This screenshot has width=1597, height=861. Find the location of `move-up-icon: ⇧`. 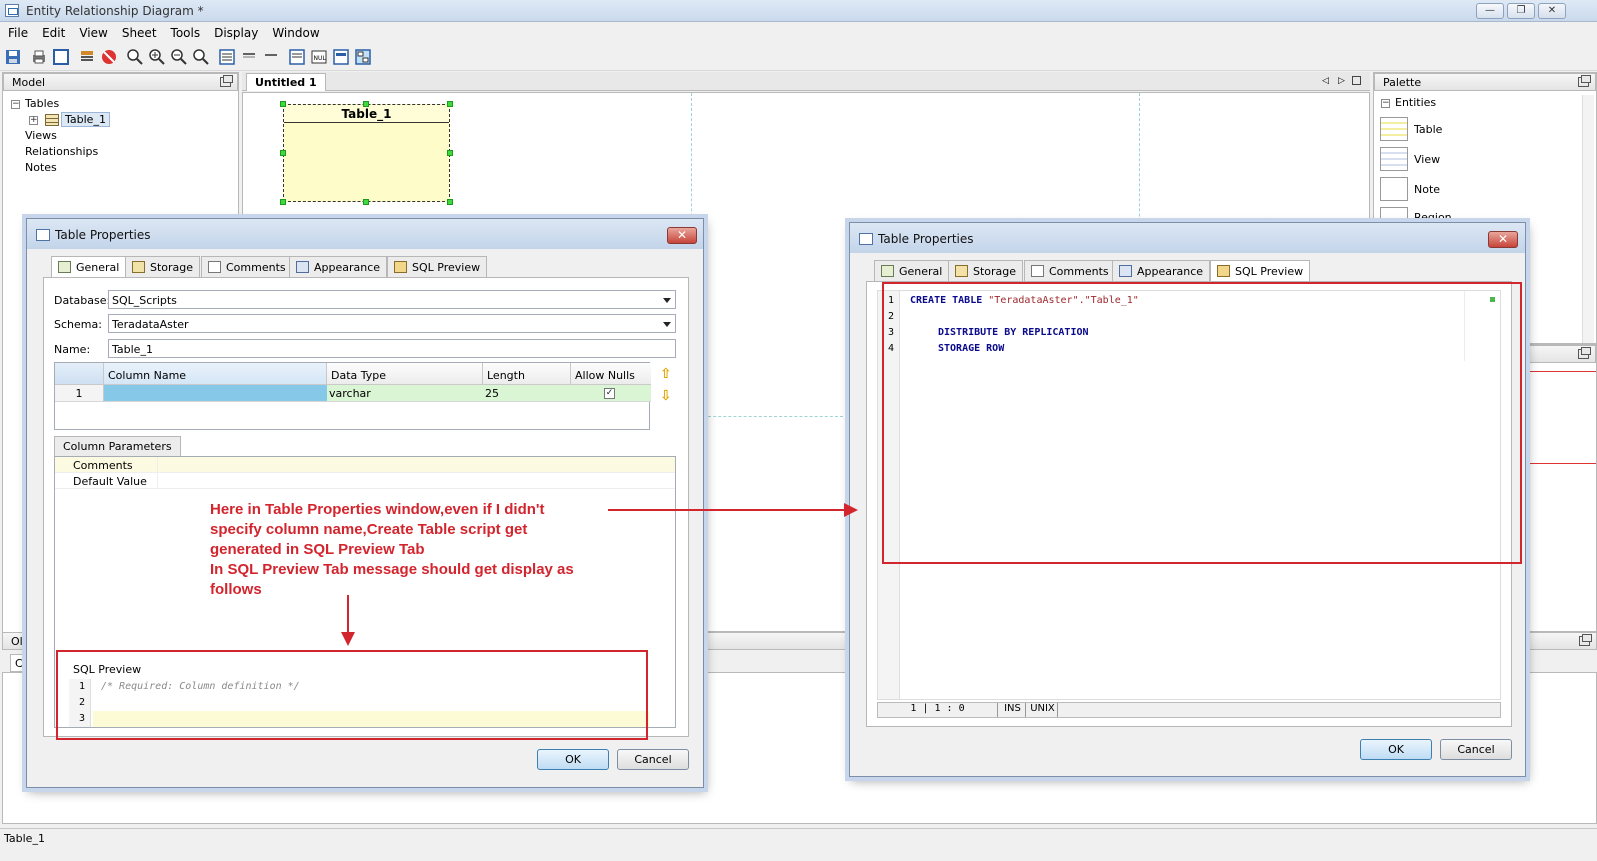

move-up-icon: ⇧ is located at coordinates (666, 374).